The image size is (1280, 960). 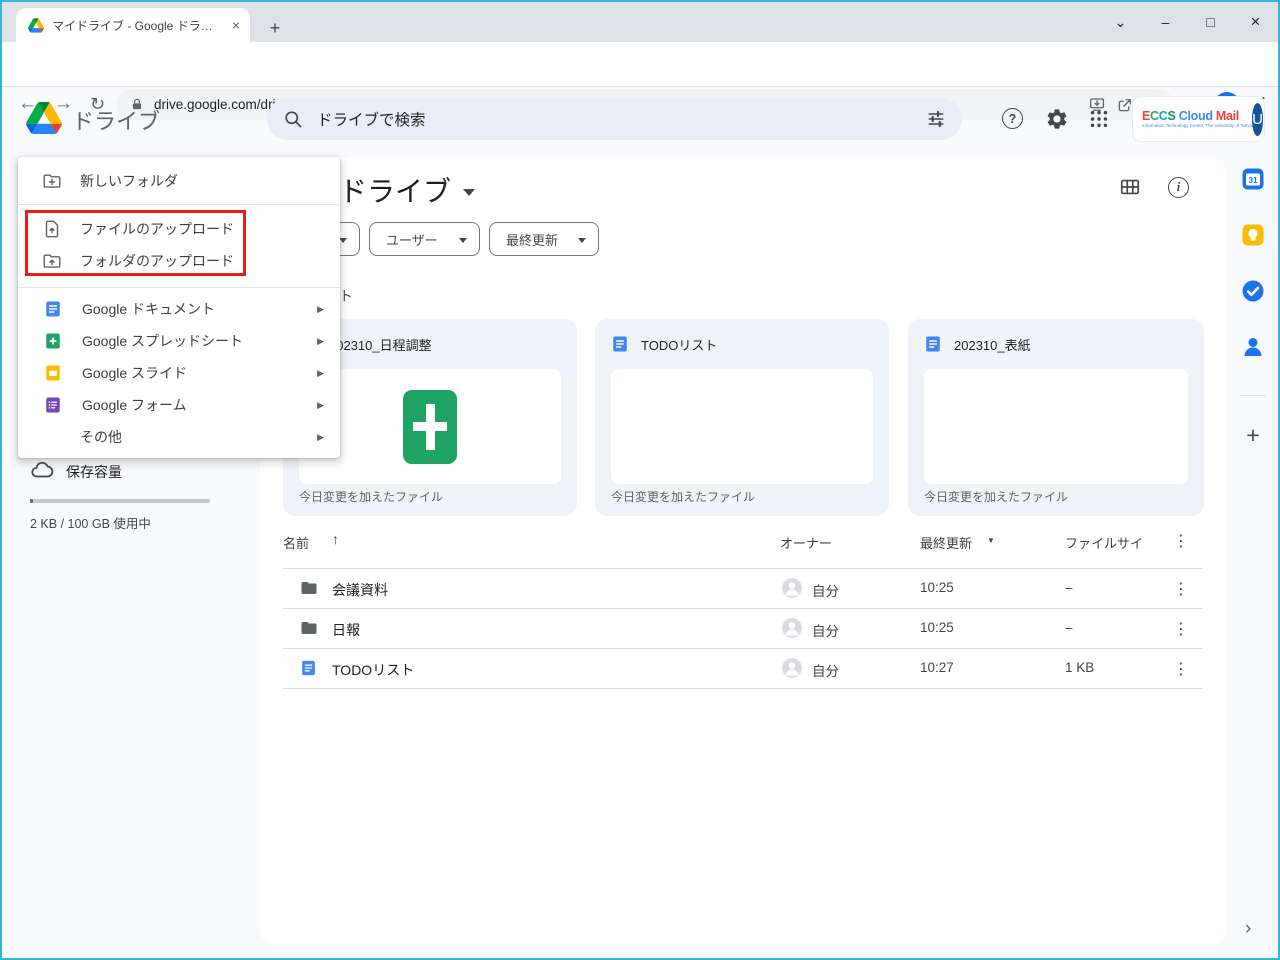 I want to click on menu-item-label: Google フォーム, so click(x=134, y=405).